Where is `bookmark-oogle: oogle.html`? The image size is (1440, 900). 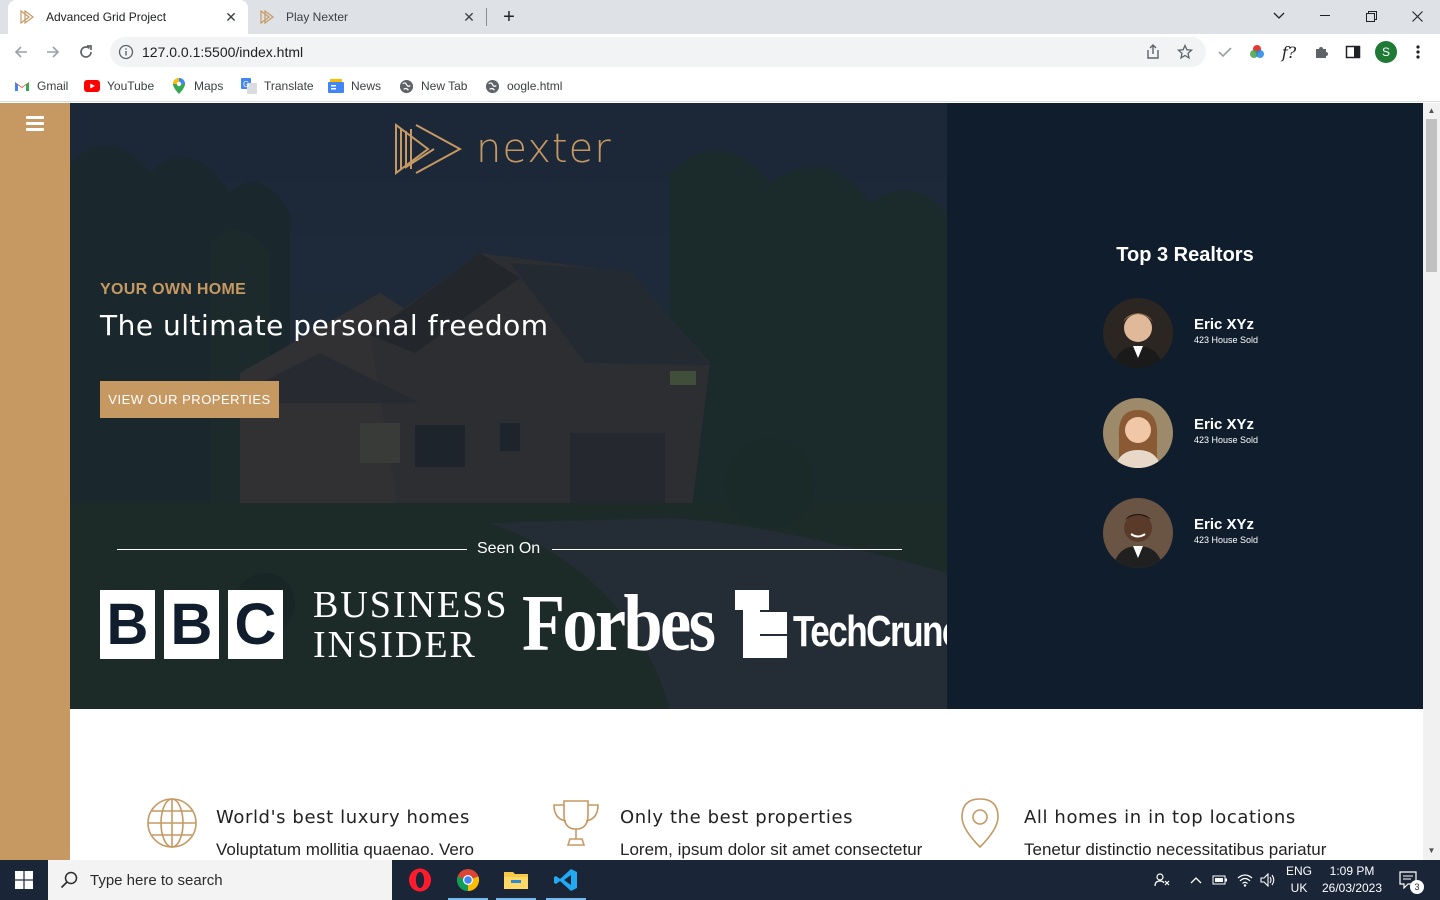 bookmark-oogle: oogle.html is located at coordinates (523, 86).